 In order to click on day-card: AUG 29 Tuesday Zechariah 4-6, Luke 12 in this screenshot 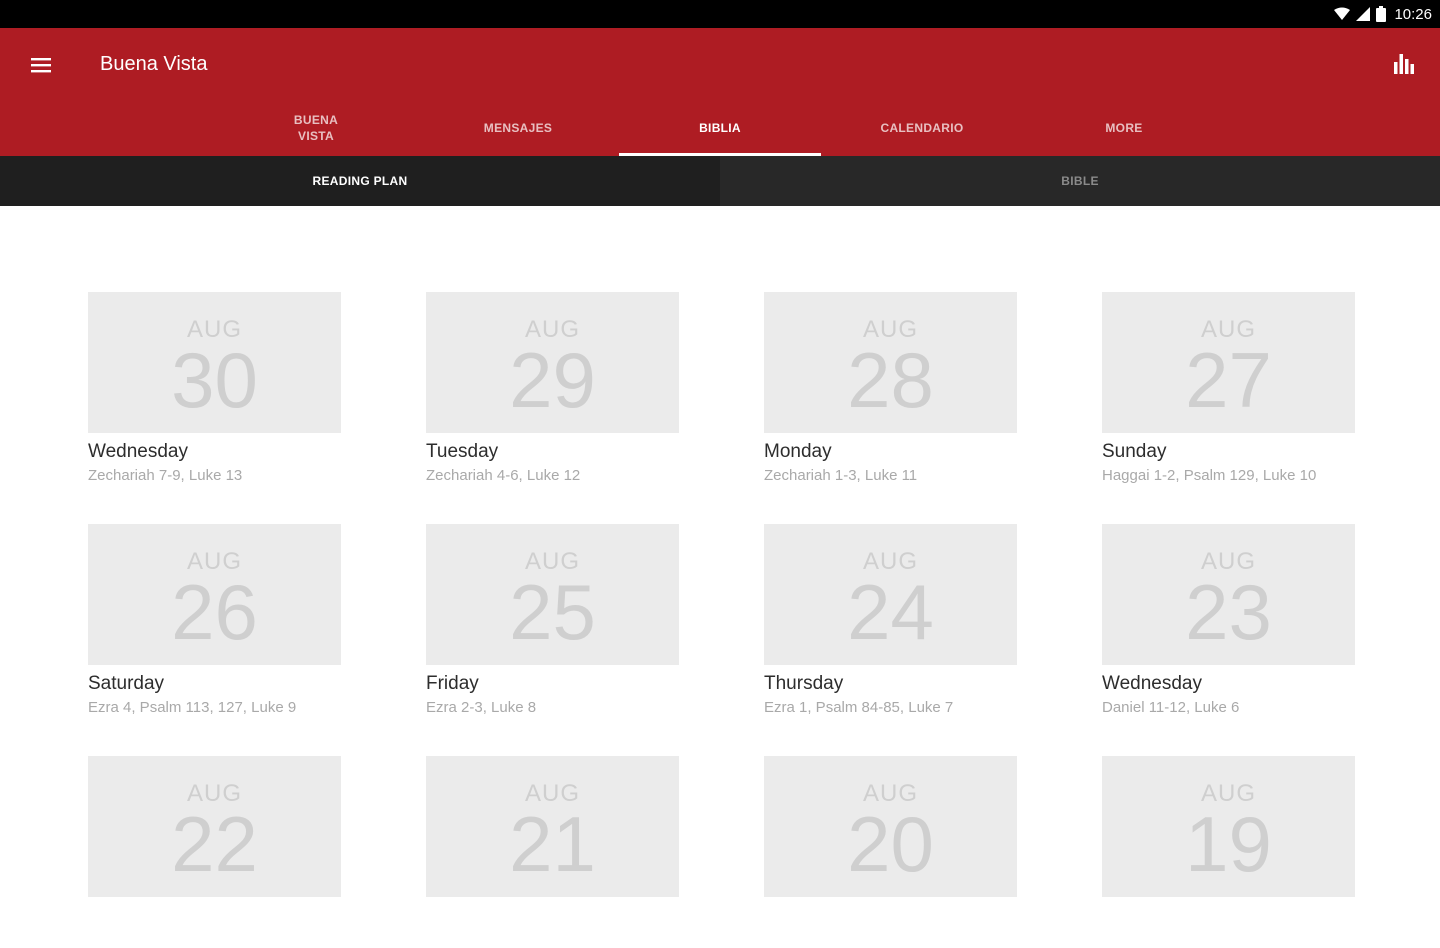, I will do `click(552, 388)`.